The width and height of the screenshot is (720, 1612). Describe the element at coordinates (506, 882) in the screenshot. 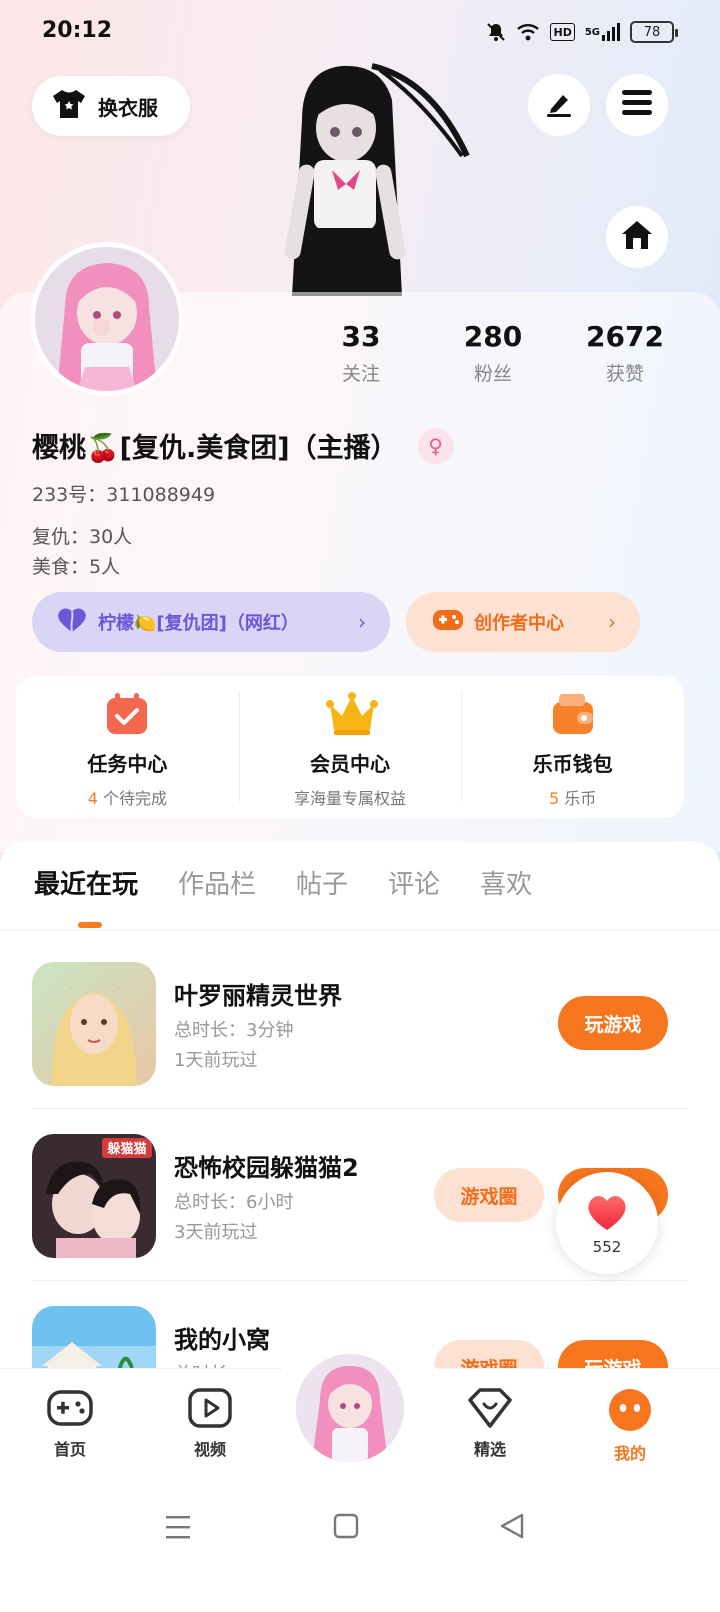

I see `tab-likes: 喜欢` at that location.